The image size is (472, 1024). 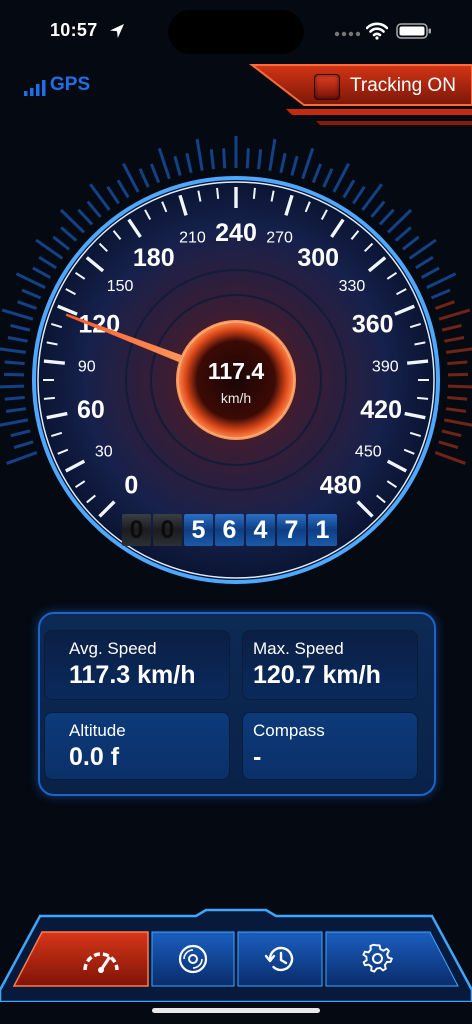 I want to click on odometer-digit: 6, so click(x=229, y=530).